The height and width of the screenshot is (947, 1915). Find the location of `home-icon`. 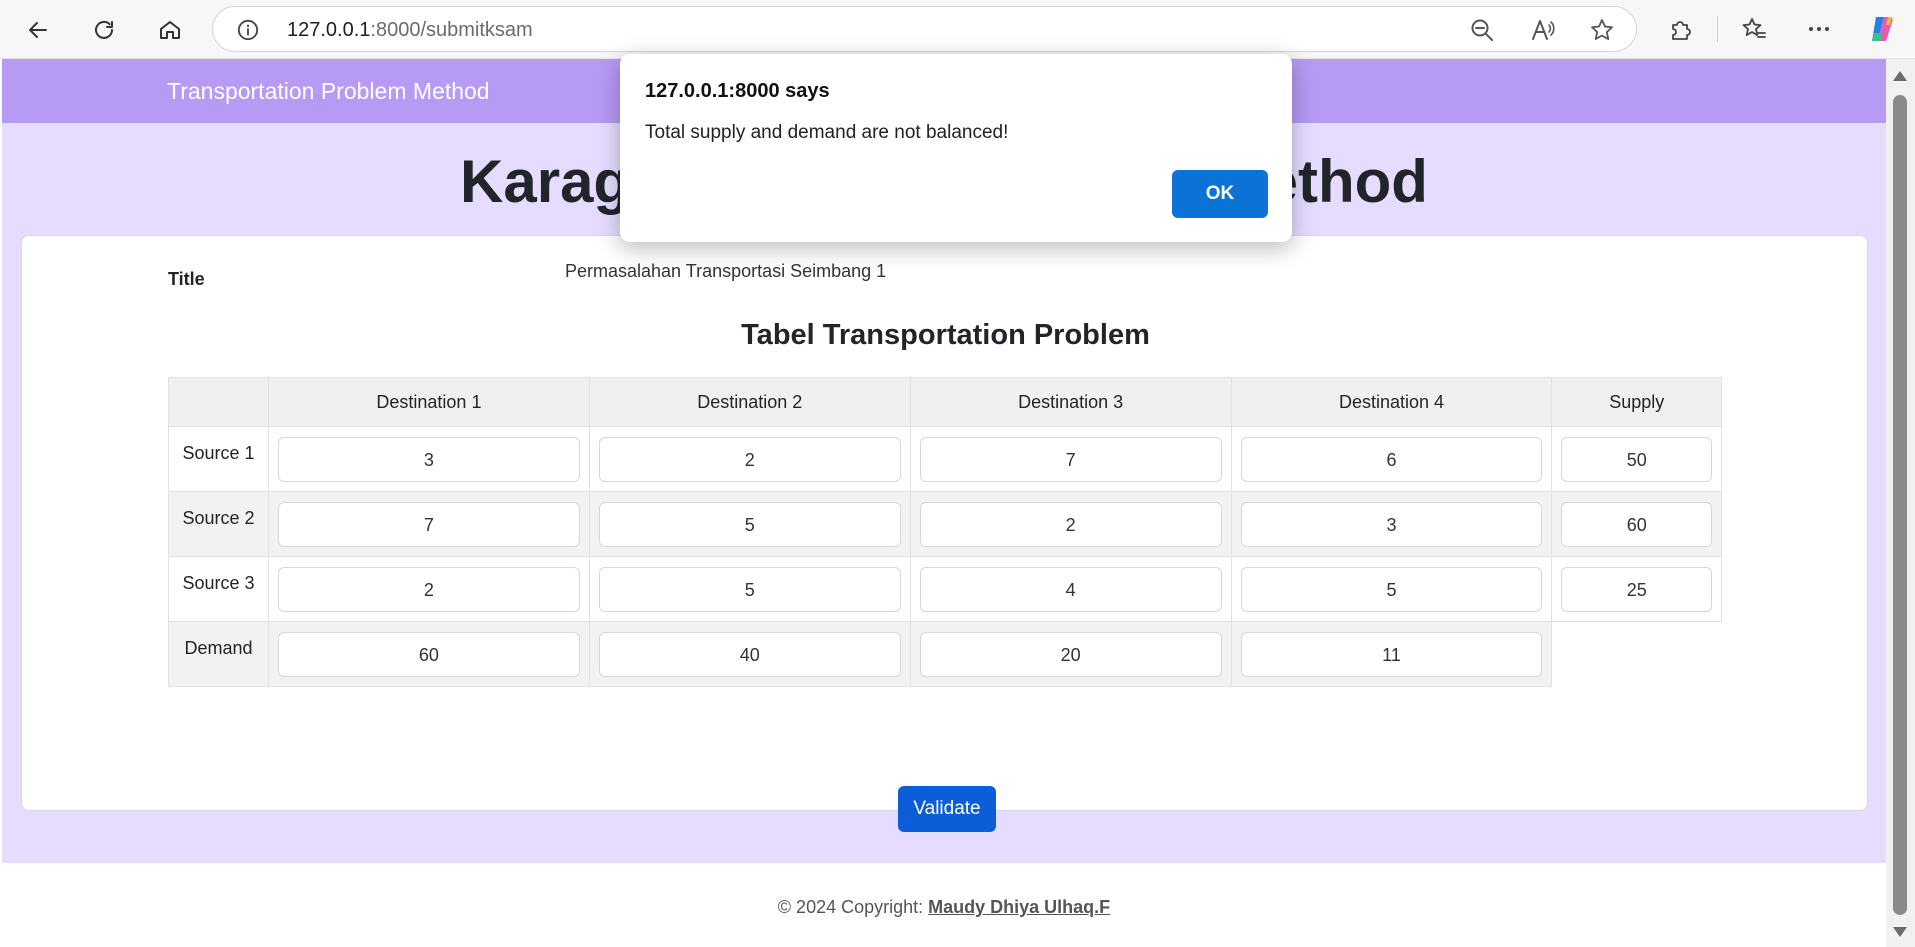

home-icon is located at coordinates (170, 30).